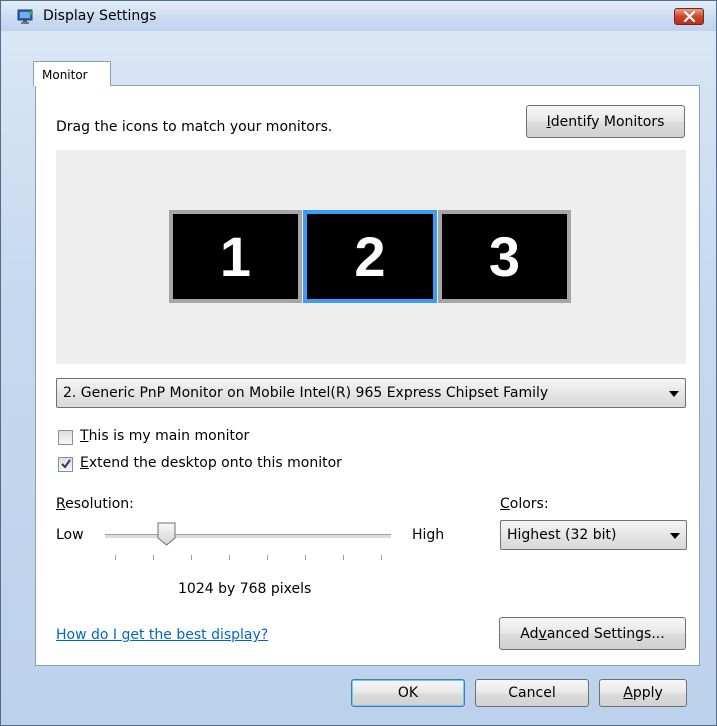 The image size is (717, 726). What do you see at coordinates (248, 536) in the screenshot?
I see `resolution-slider-track` at bounding box center [248, 536].